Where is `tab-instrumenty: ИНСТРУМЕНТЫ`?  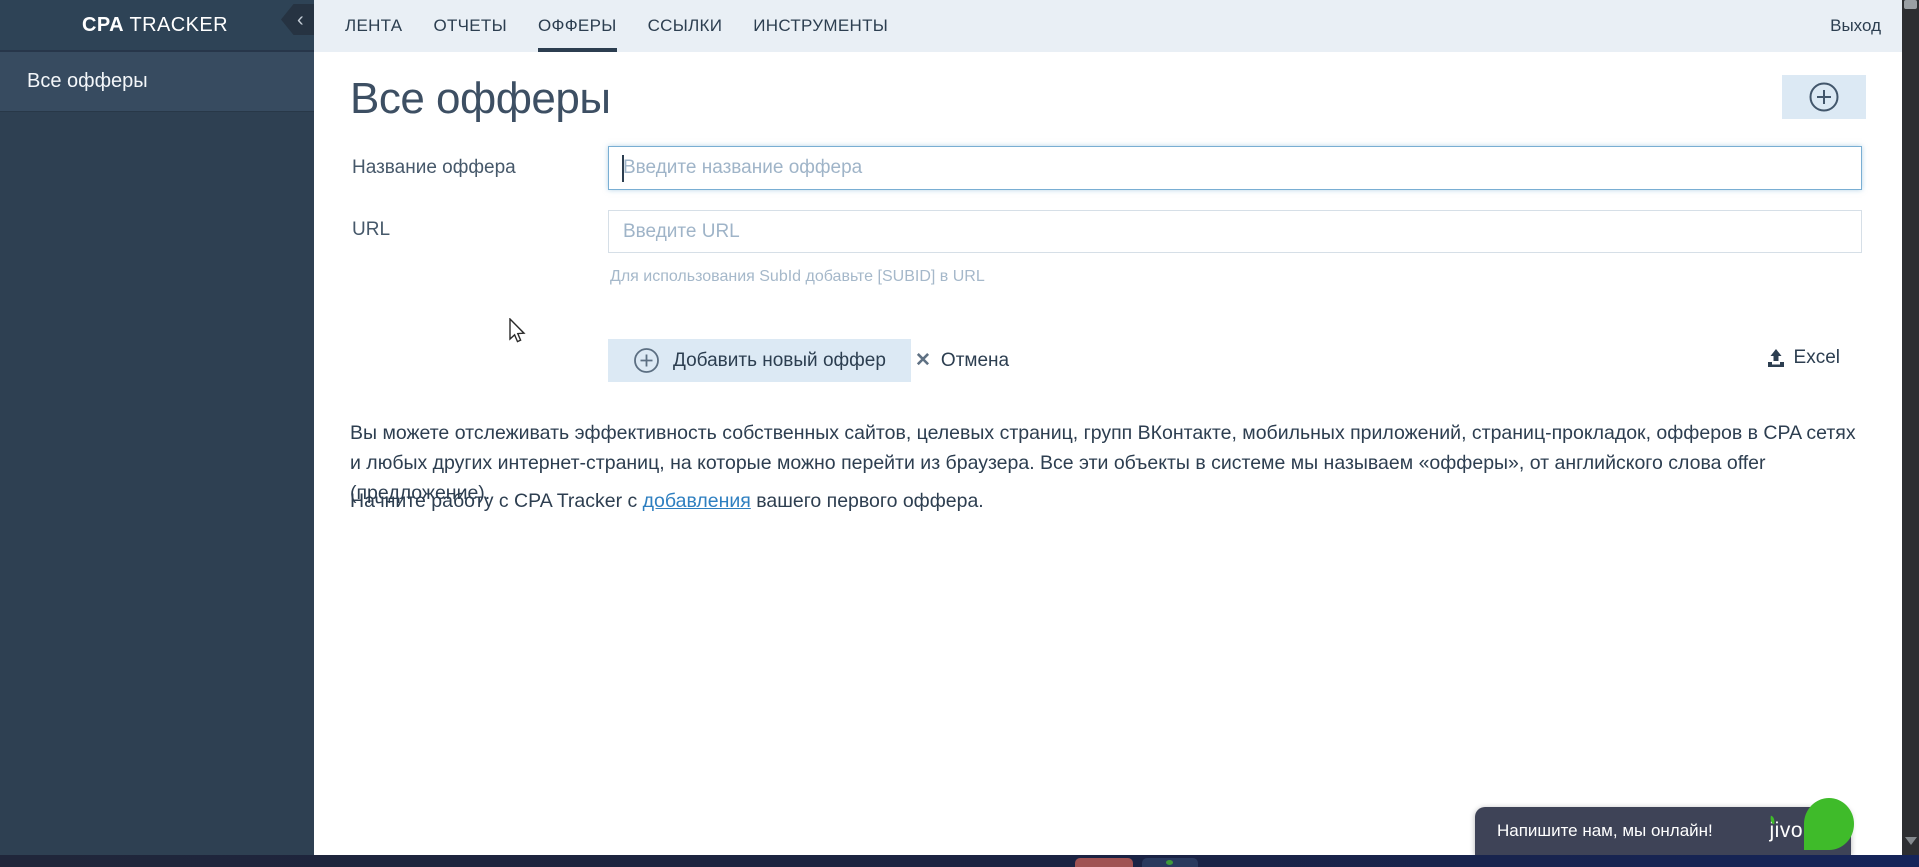 tab-instrumenty: ИНСТРУМЕНТЫ is located at coordinates (820, 26).